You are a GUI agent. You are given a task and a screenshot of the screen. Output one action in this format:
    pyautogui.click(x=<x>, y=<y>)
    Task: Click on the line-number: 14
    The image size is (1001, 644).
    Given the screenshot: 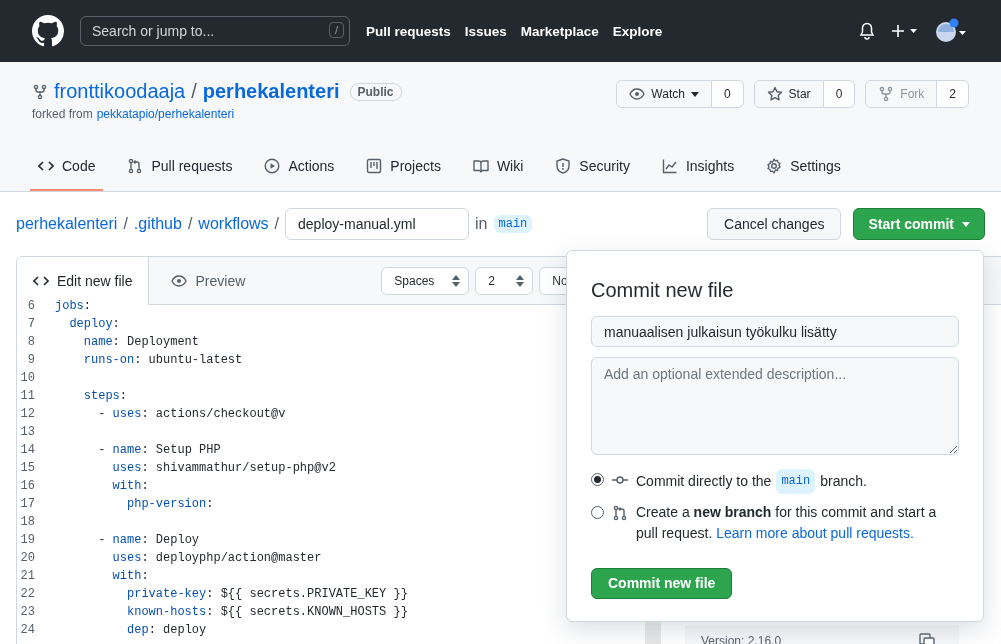 What is the action you would take?
    pyautogui.click(x=27, y=450)
    